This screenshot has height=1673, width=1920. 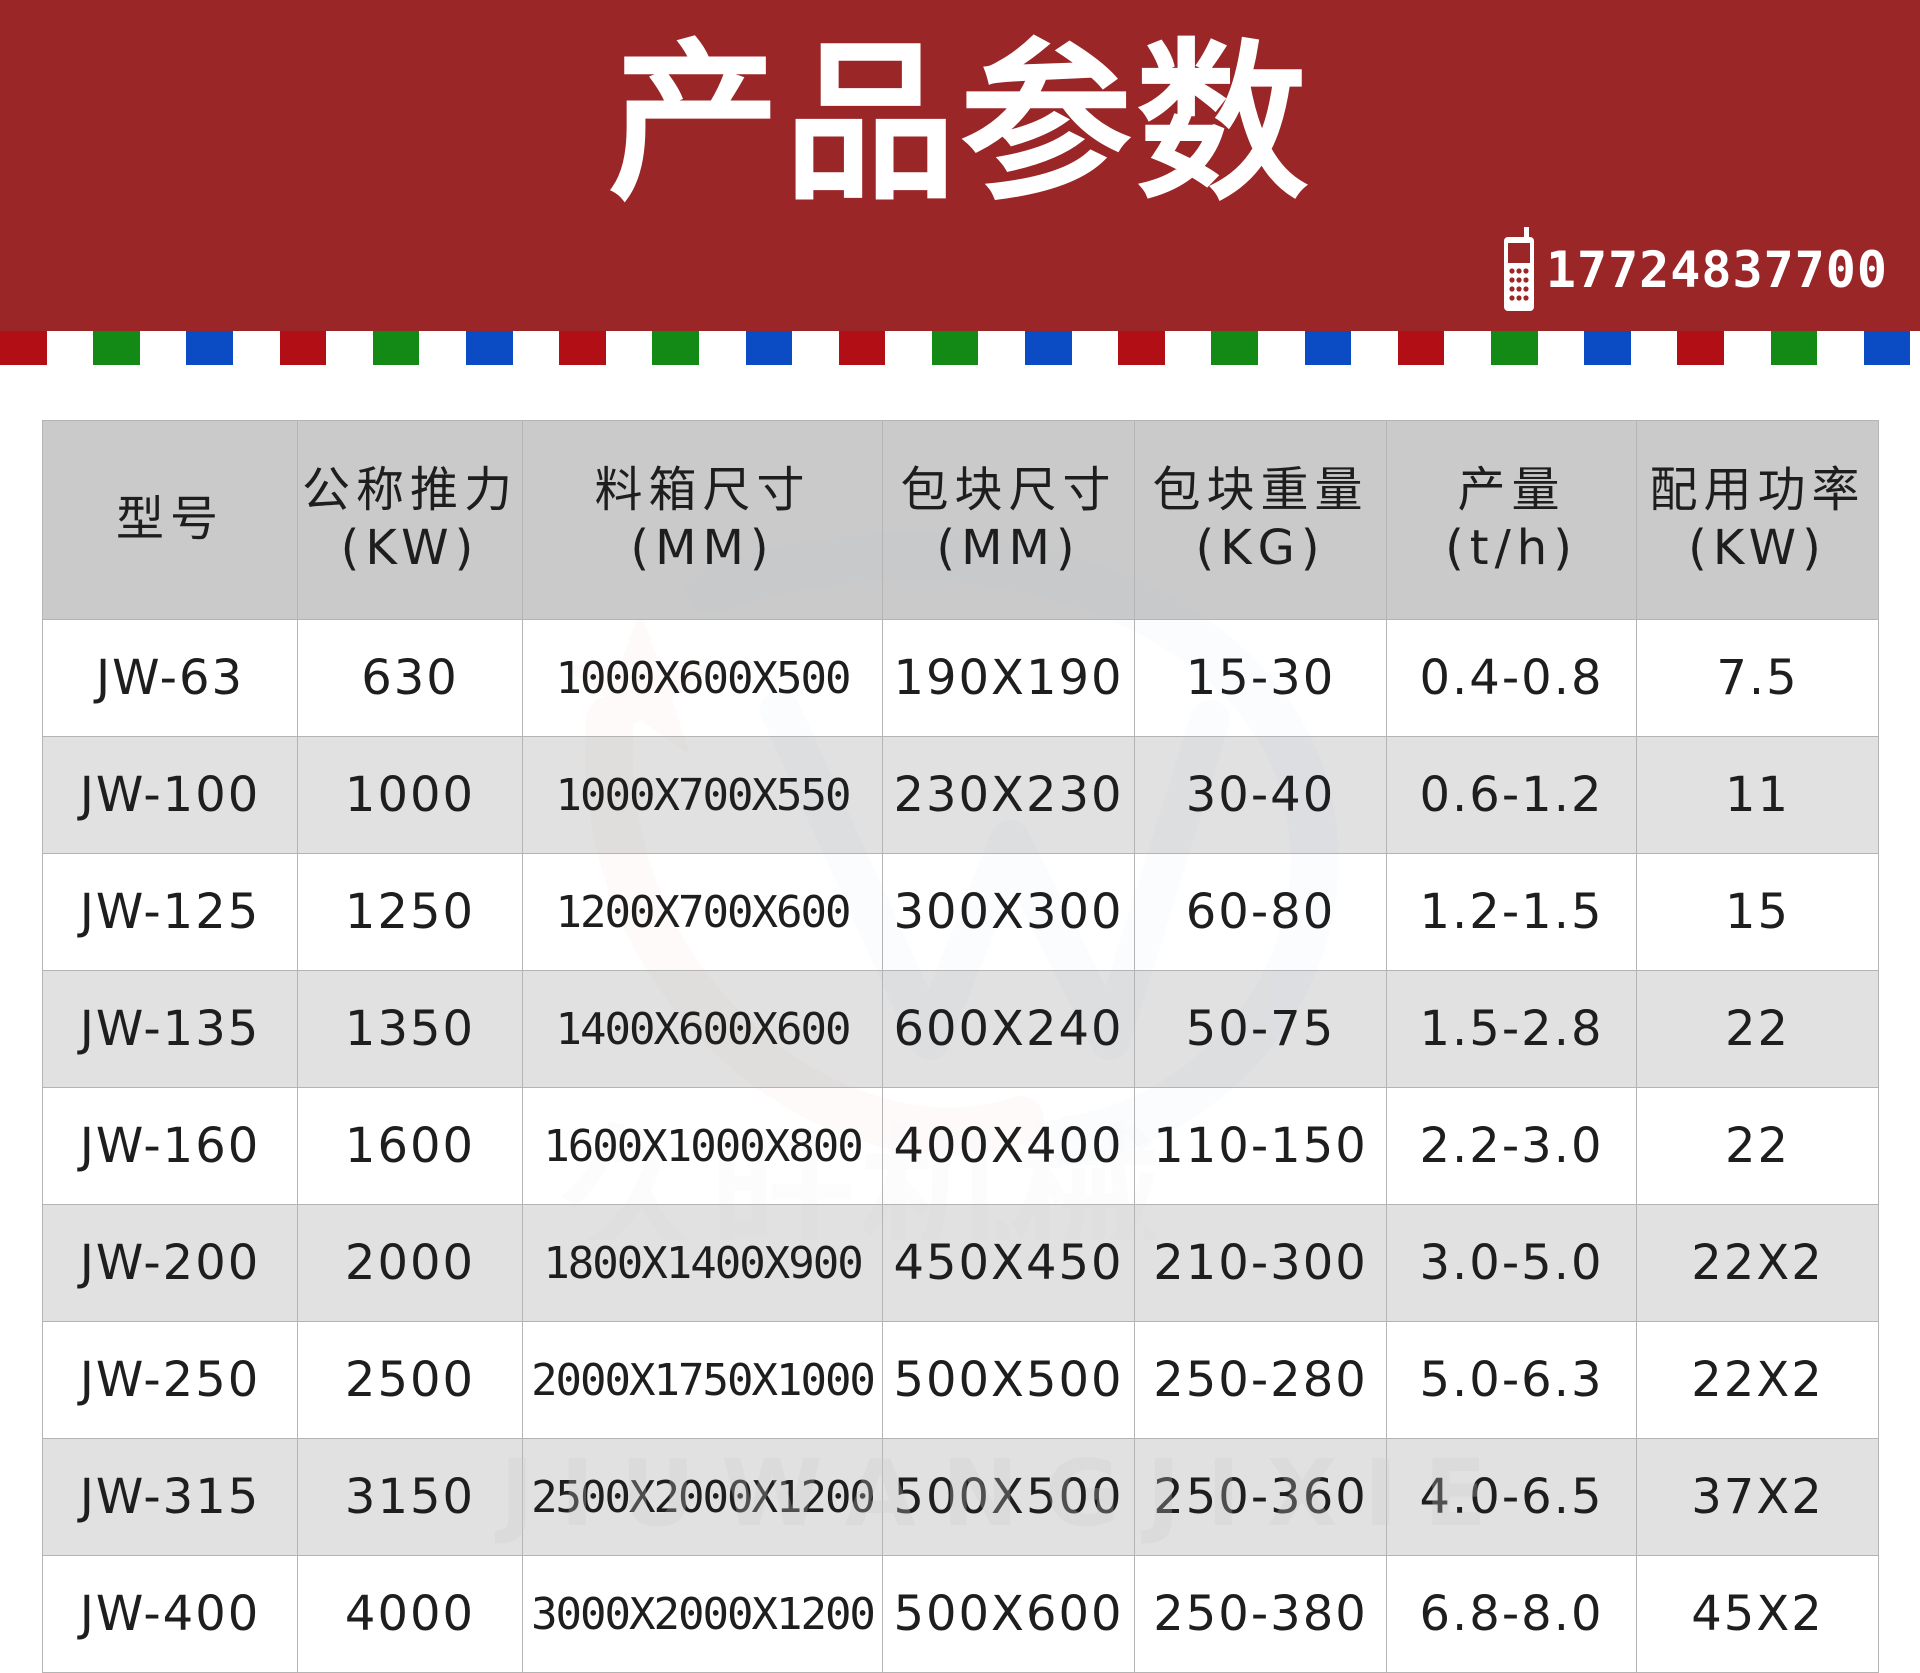 I want to click on column-header-line1: 包块重量, so click(x=1260, y=490).